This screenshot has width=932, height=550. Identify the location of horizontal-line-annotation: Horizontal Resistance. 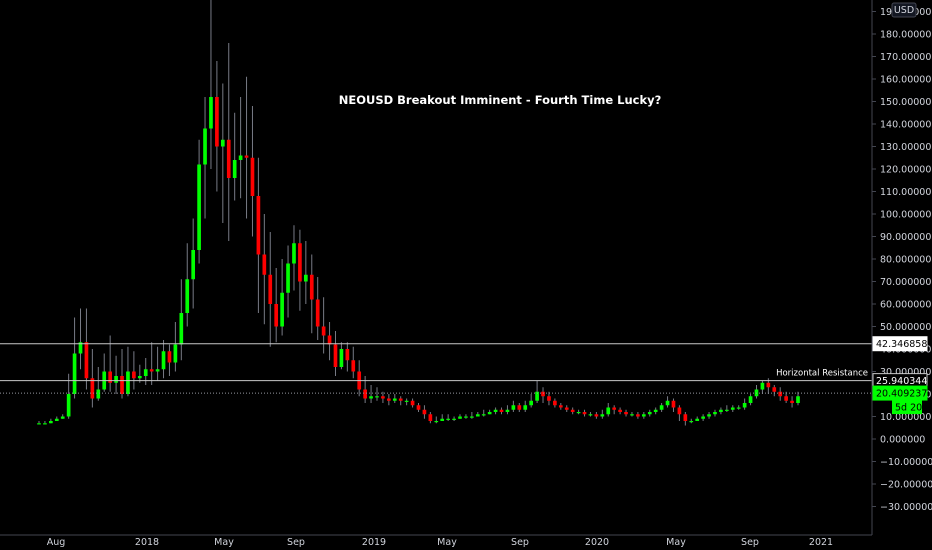
(822, 374).